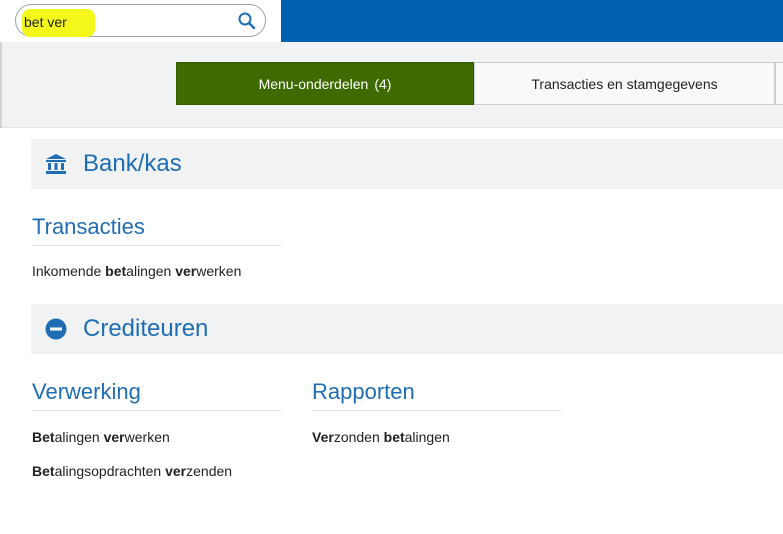  What do you see at coordinates (136, 271) in the screenshot?
I see `menu-link-inkomende-betalingen-verwerken: Inkomende betalingen verwerken` at bounding box center [136, 271].